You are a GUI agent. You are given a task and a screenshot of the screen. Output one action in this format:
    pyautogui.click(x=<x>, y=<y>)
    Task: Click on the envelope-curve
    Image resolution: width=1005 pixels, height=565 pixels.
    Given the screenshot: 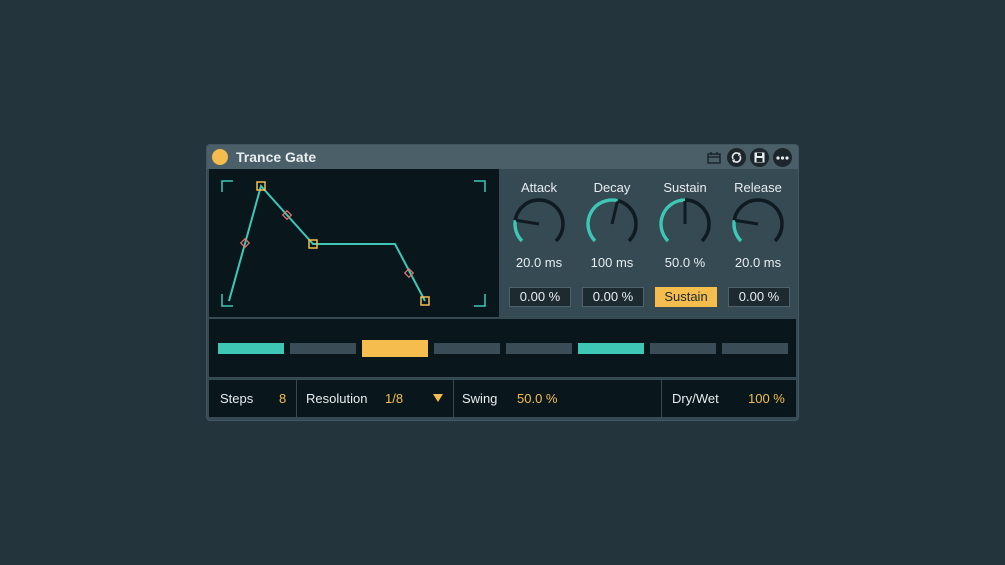 What is the action you would take?
    pyautogui.click(x=327, y=242)
    